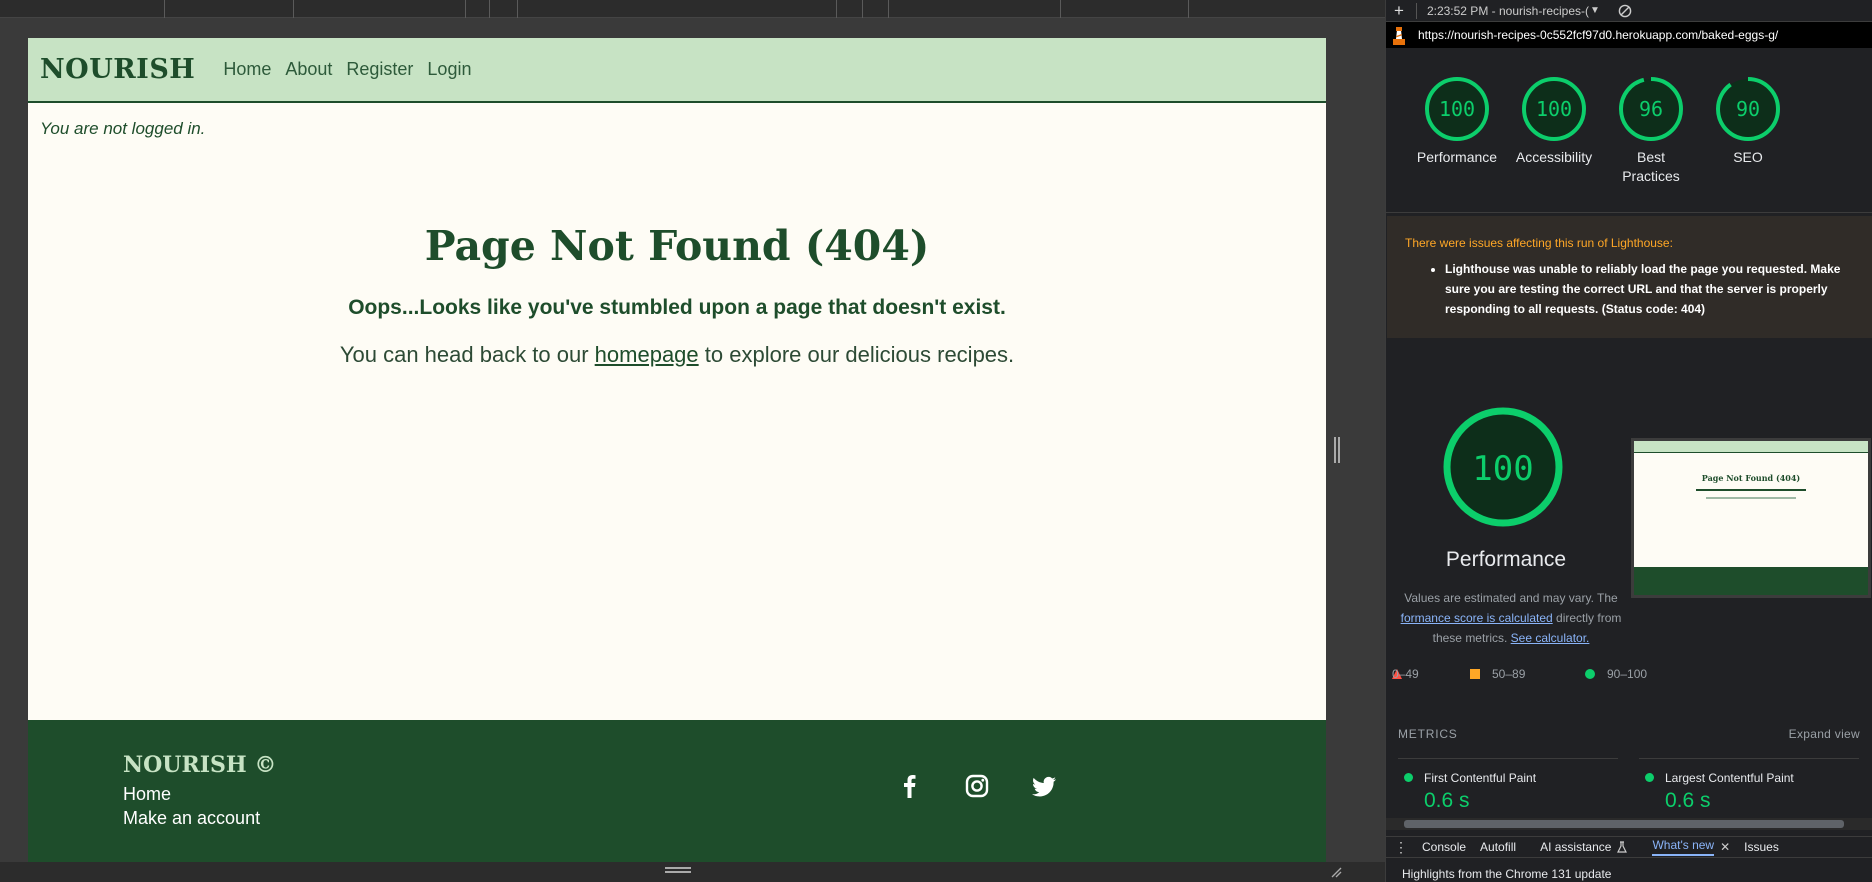 The width and height of the screenshot is (1872, 882). Describe the element at coordinates (1399, 36) in the screenshot. I see `lighthouse-icon` at that location.